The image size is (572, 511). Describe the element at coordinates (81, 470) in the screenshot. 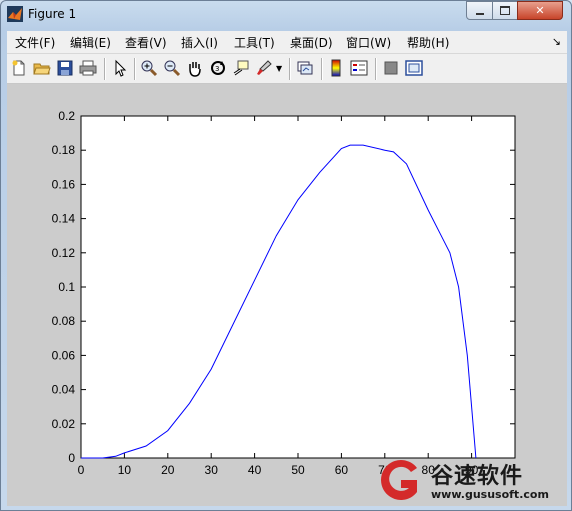

I see `x-tick-label: 0` at that location.